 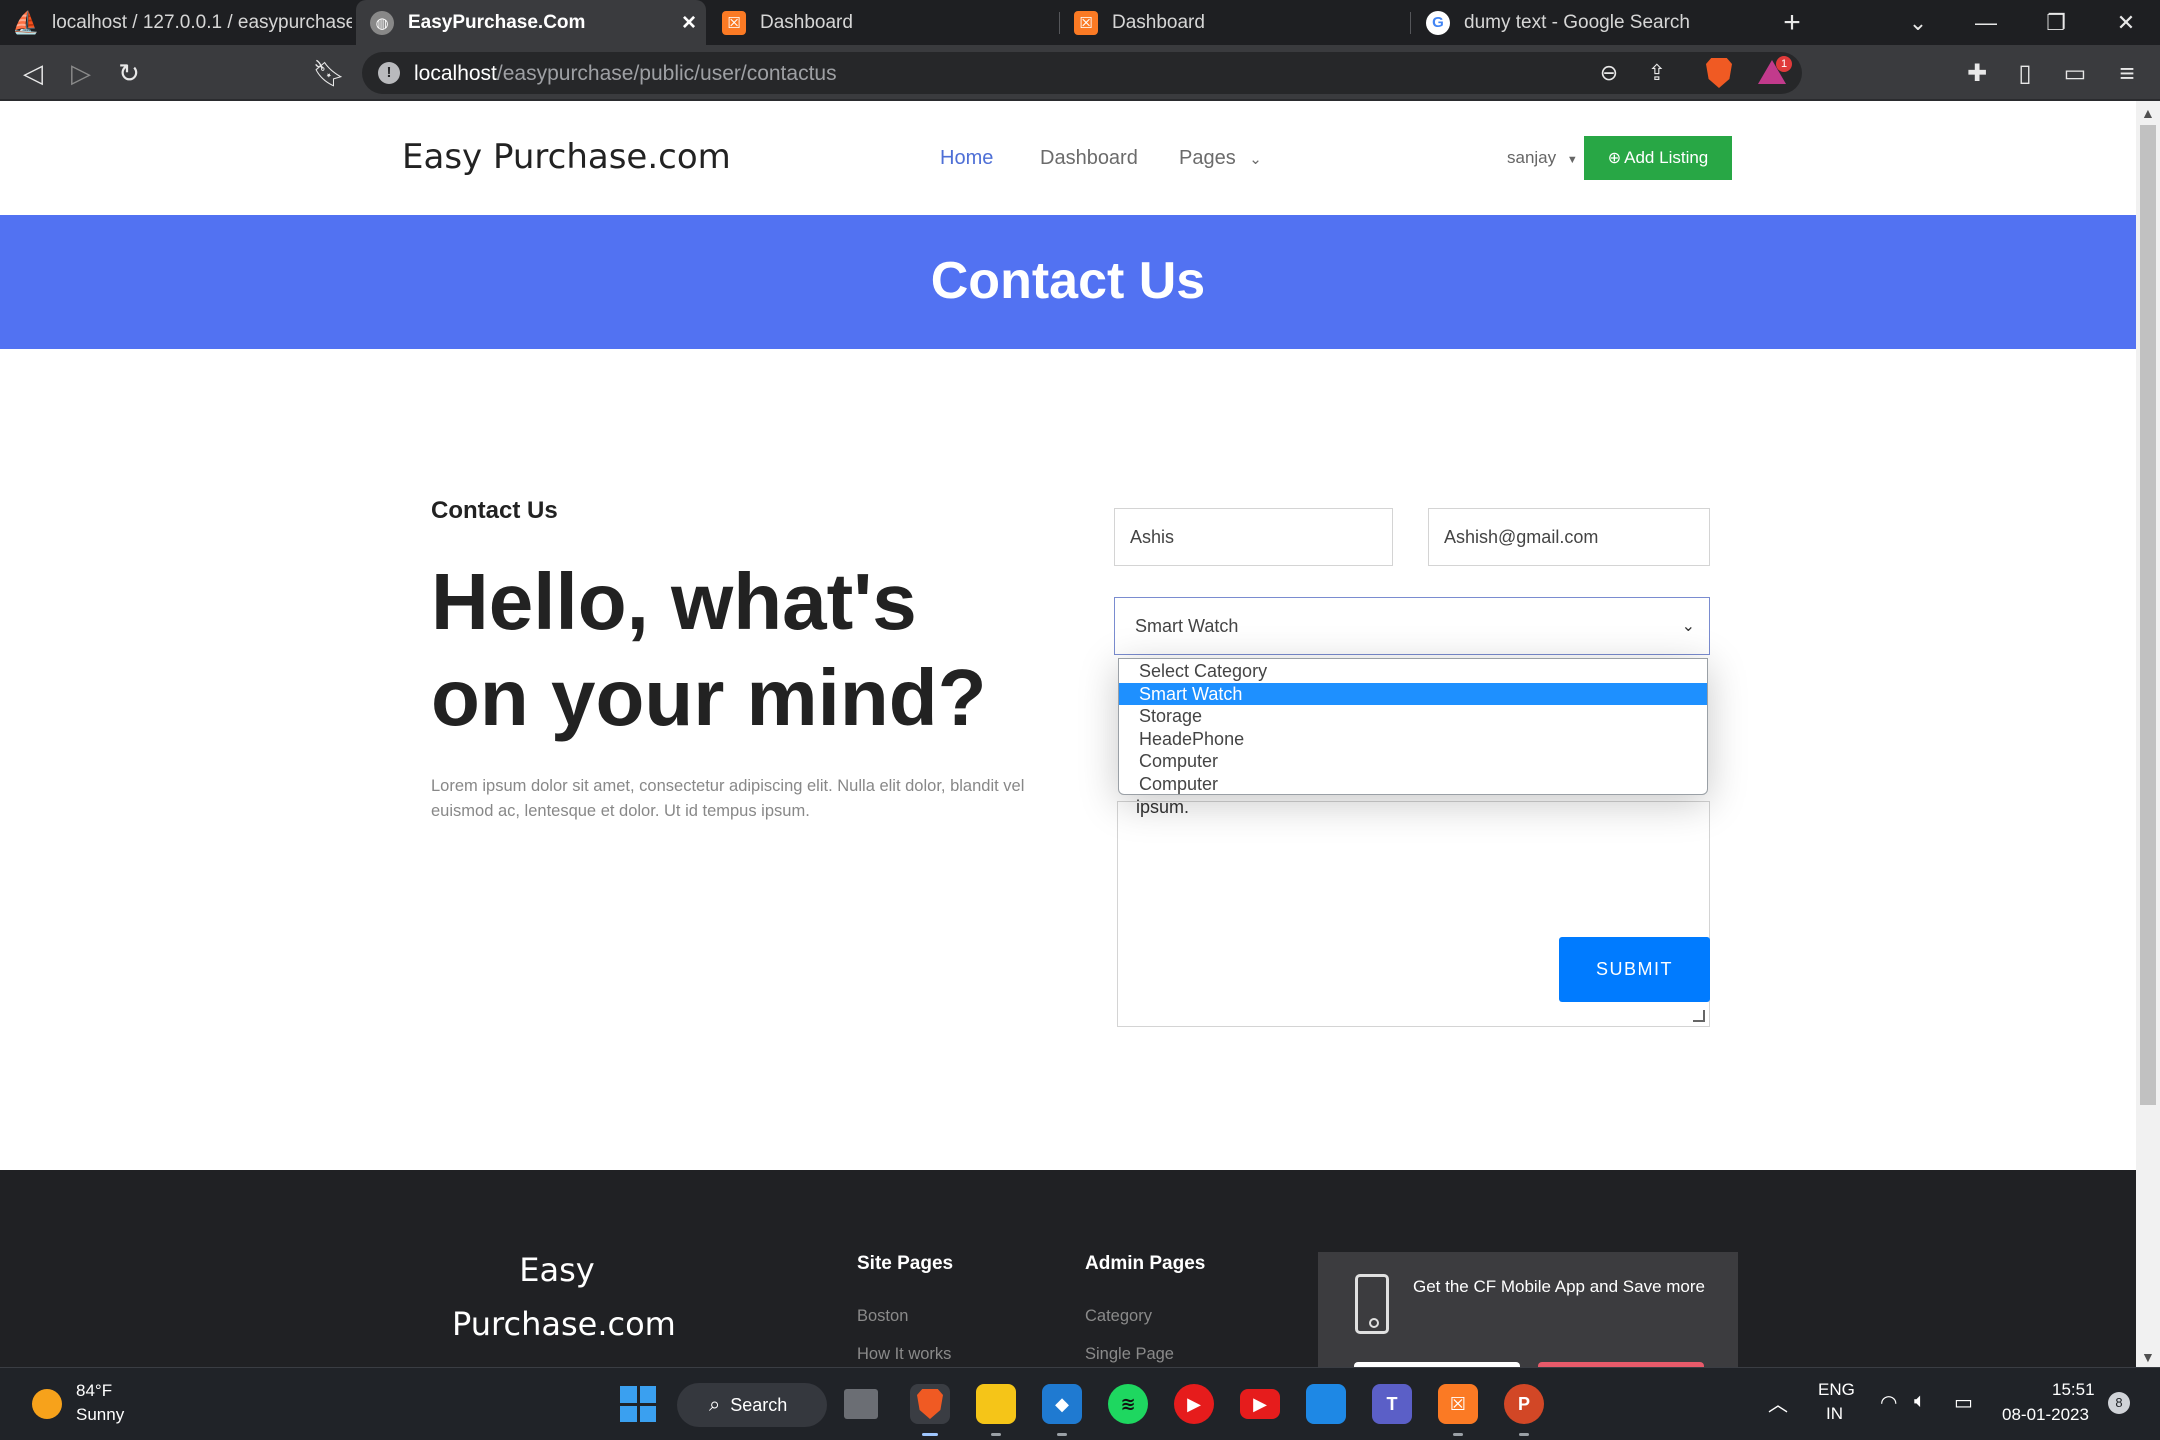 I want to click on nav-home: Home, so click(x=966, y=158).